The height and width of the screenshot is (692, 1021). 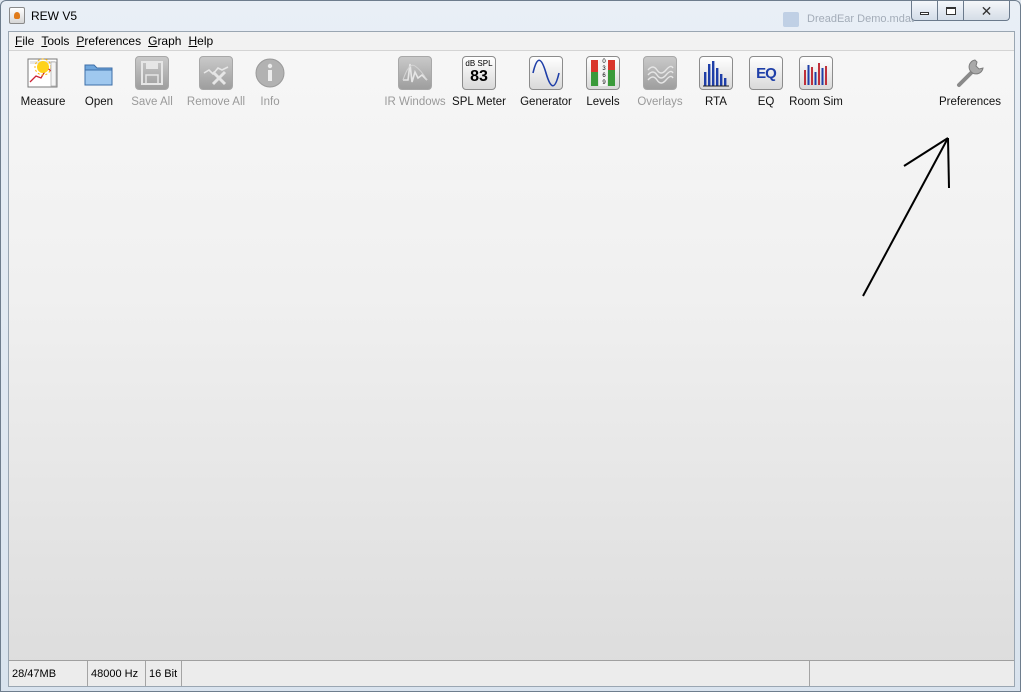 I want to click on close-button: ✕, so click(x=987, y=11).